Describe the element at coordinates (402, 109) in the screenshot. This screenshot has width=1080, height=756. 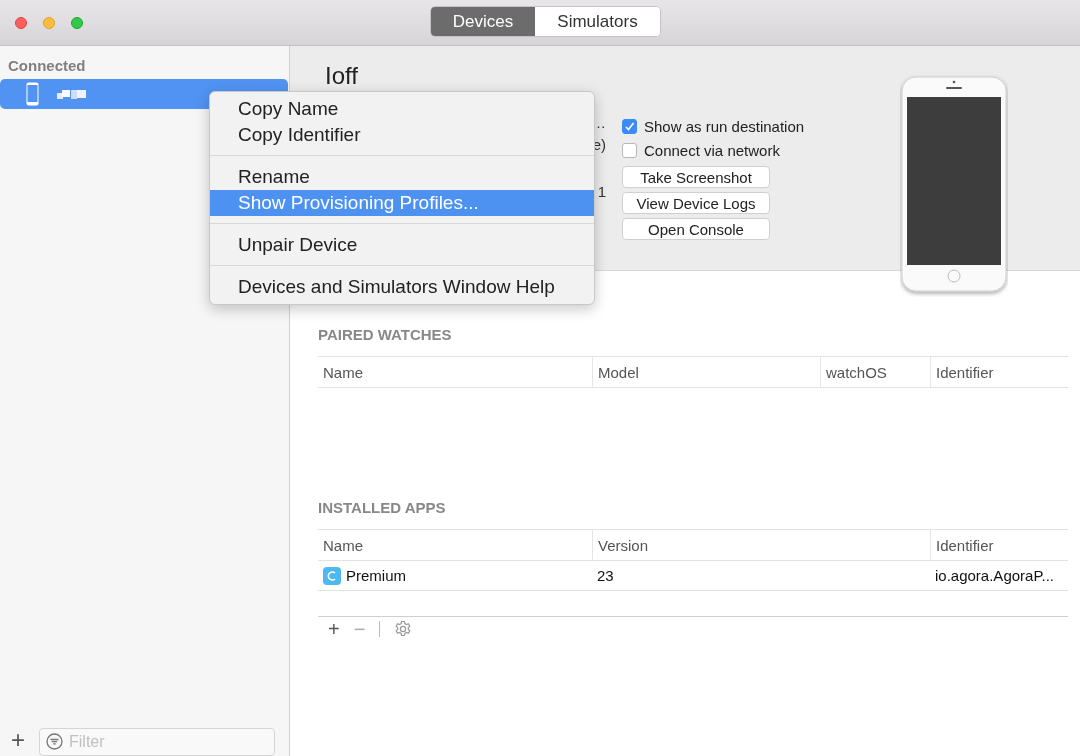
I see `menu-item: Copy Name` at that location.